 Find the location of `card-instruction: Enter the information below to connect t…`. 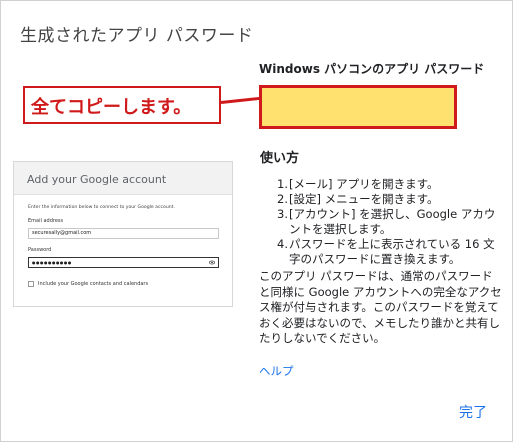

card-instruction: Enter the information below to connect t… is located at coordinates (101, 207).